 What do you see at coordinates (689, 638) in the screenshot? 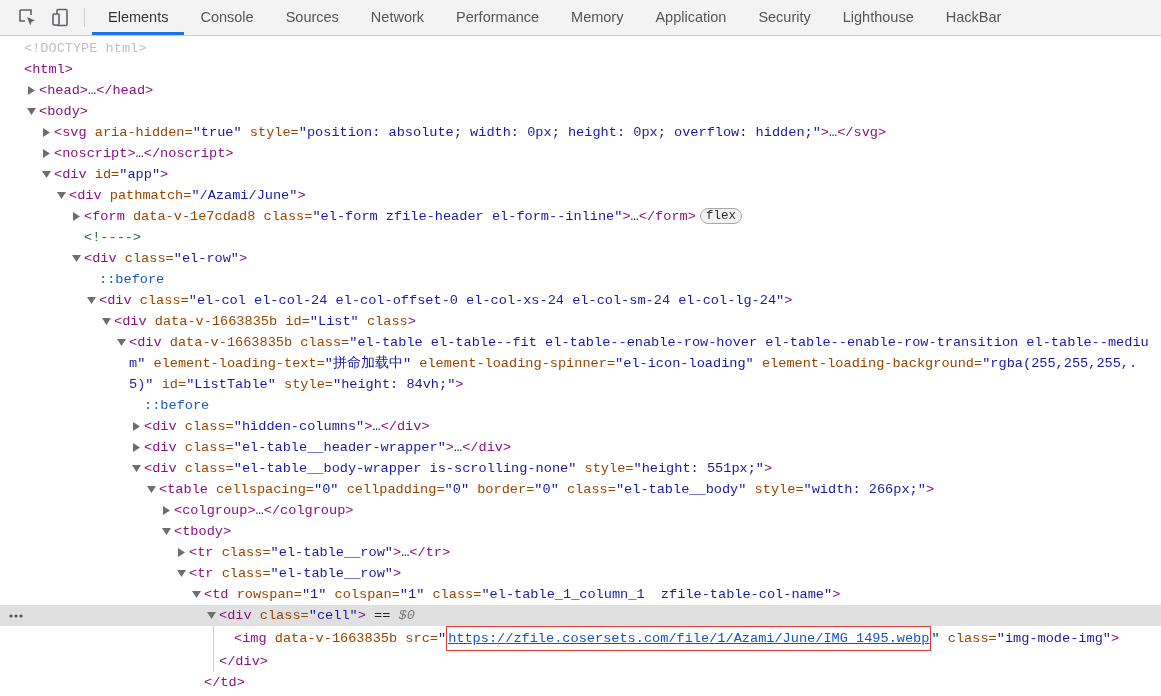
I see `url-link: https://zfile.cosersets.com/file/1/Azami/June/IMG_1495.webp` at bounding box center [689, 638].